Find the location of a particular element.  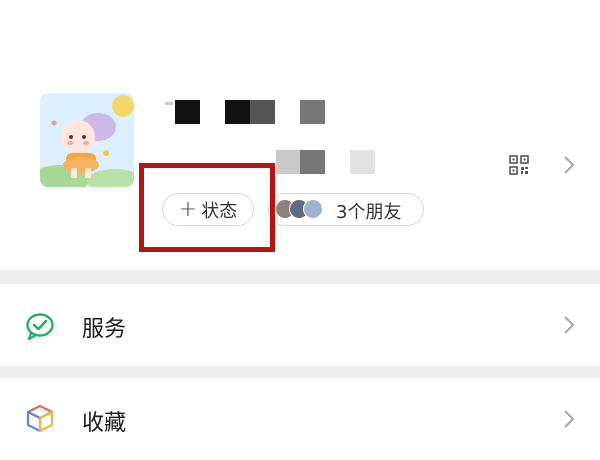

friends-status-button: 3个朋友 is located at coordinates (346, 209).